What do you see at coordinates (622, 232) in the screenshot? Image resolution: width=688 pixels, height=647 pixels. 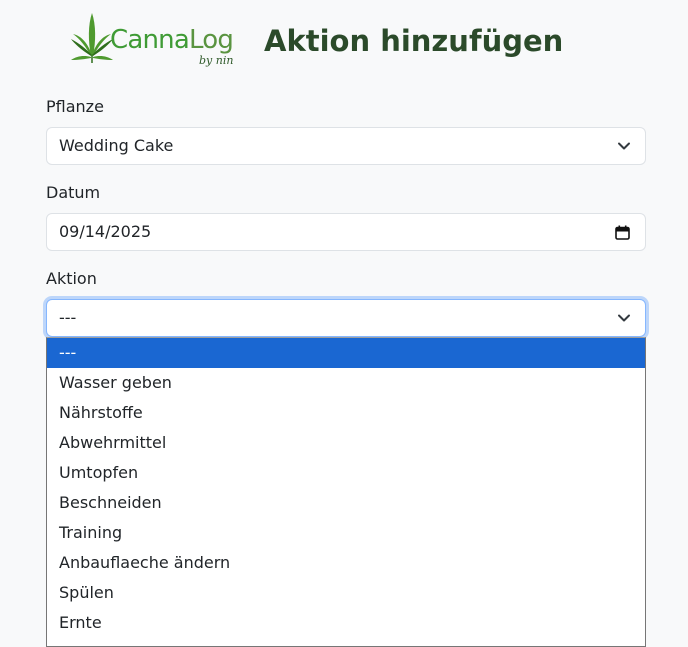 I see `calendar-icon` at bounding box center [622, 232].